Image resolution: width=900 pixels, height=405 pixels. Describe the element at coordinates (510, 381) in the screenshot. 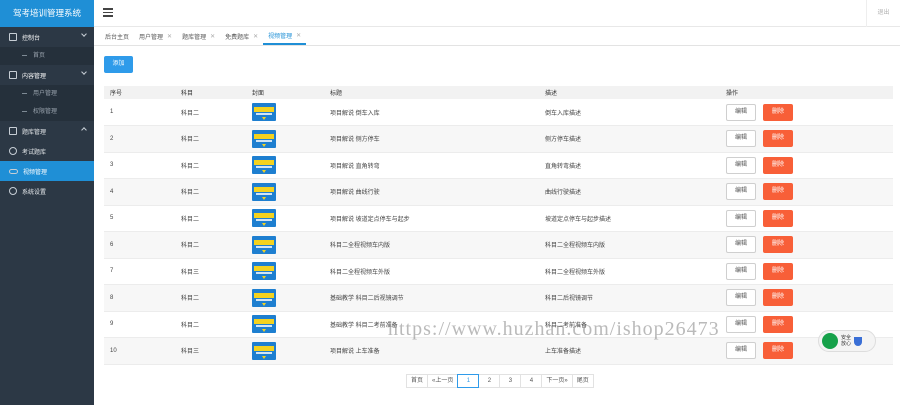

I see `page-number-button: 3` at that location.